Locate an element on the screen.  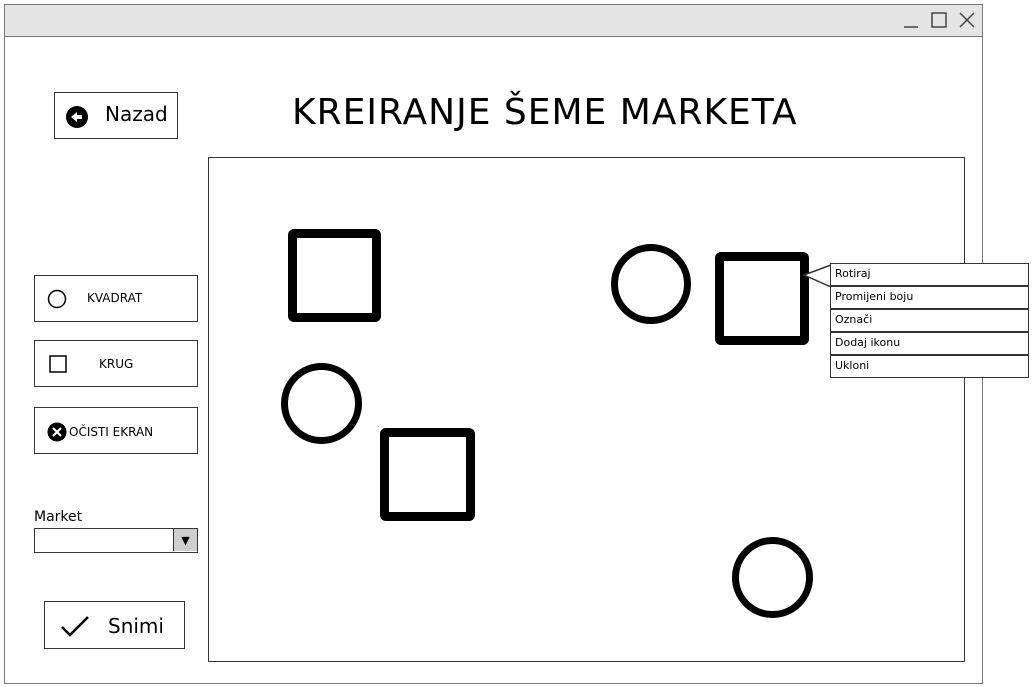
minimize-icon is located at coordinates (911, 20).